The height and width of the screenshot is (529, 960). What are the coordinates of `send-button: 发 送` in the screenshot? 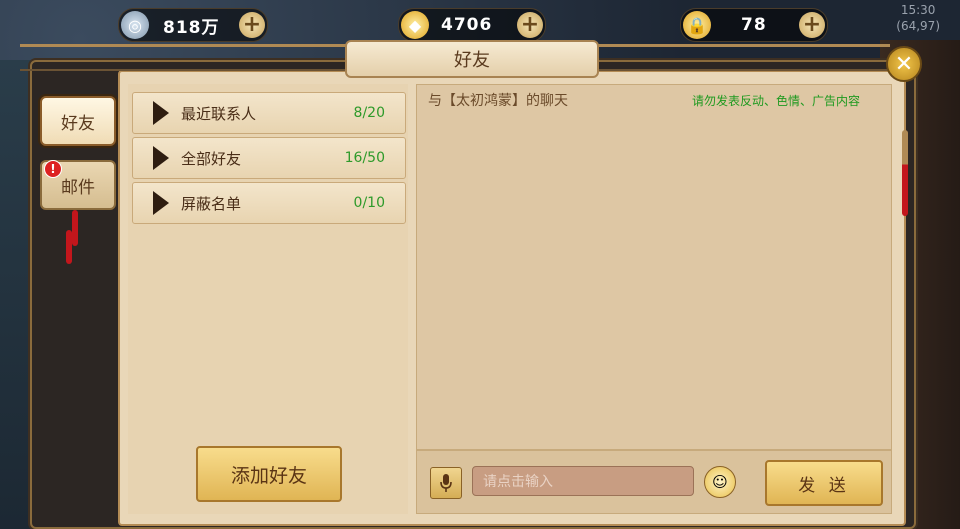 It's located at (824, 483).